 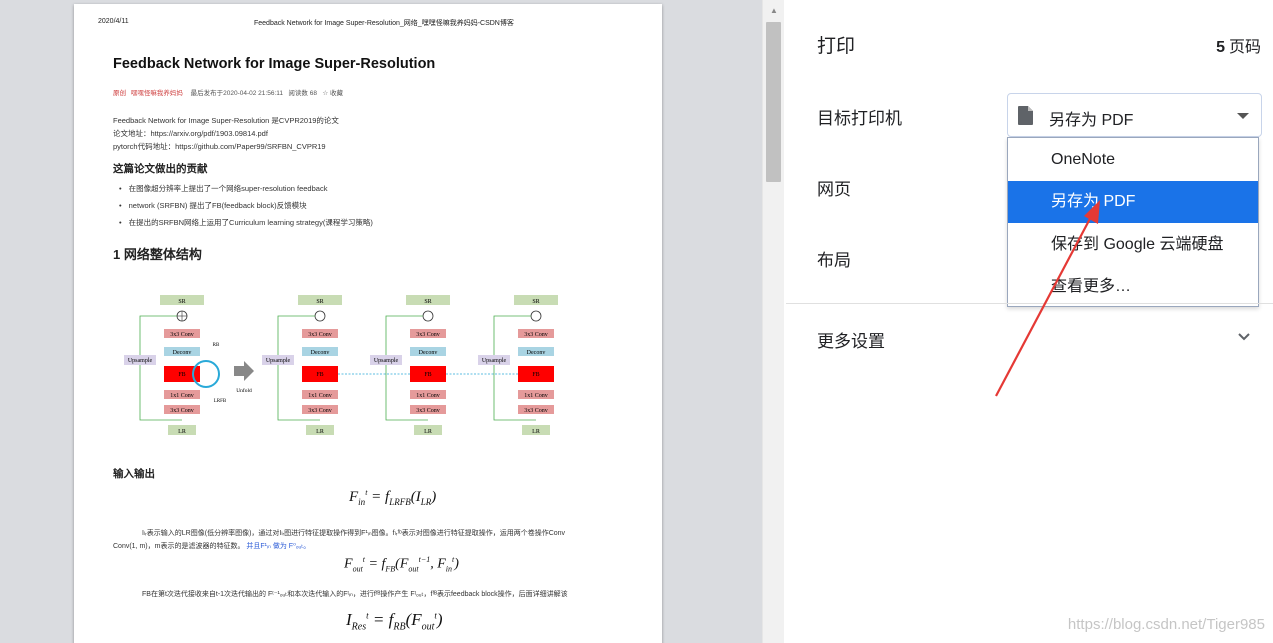 What do you see at coordinates (1133, 160) in the screenshot?
I see `destination-option-onenote: OneNote` at bounding box center [1133, 160].